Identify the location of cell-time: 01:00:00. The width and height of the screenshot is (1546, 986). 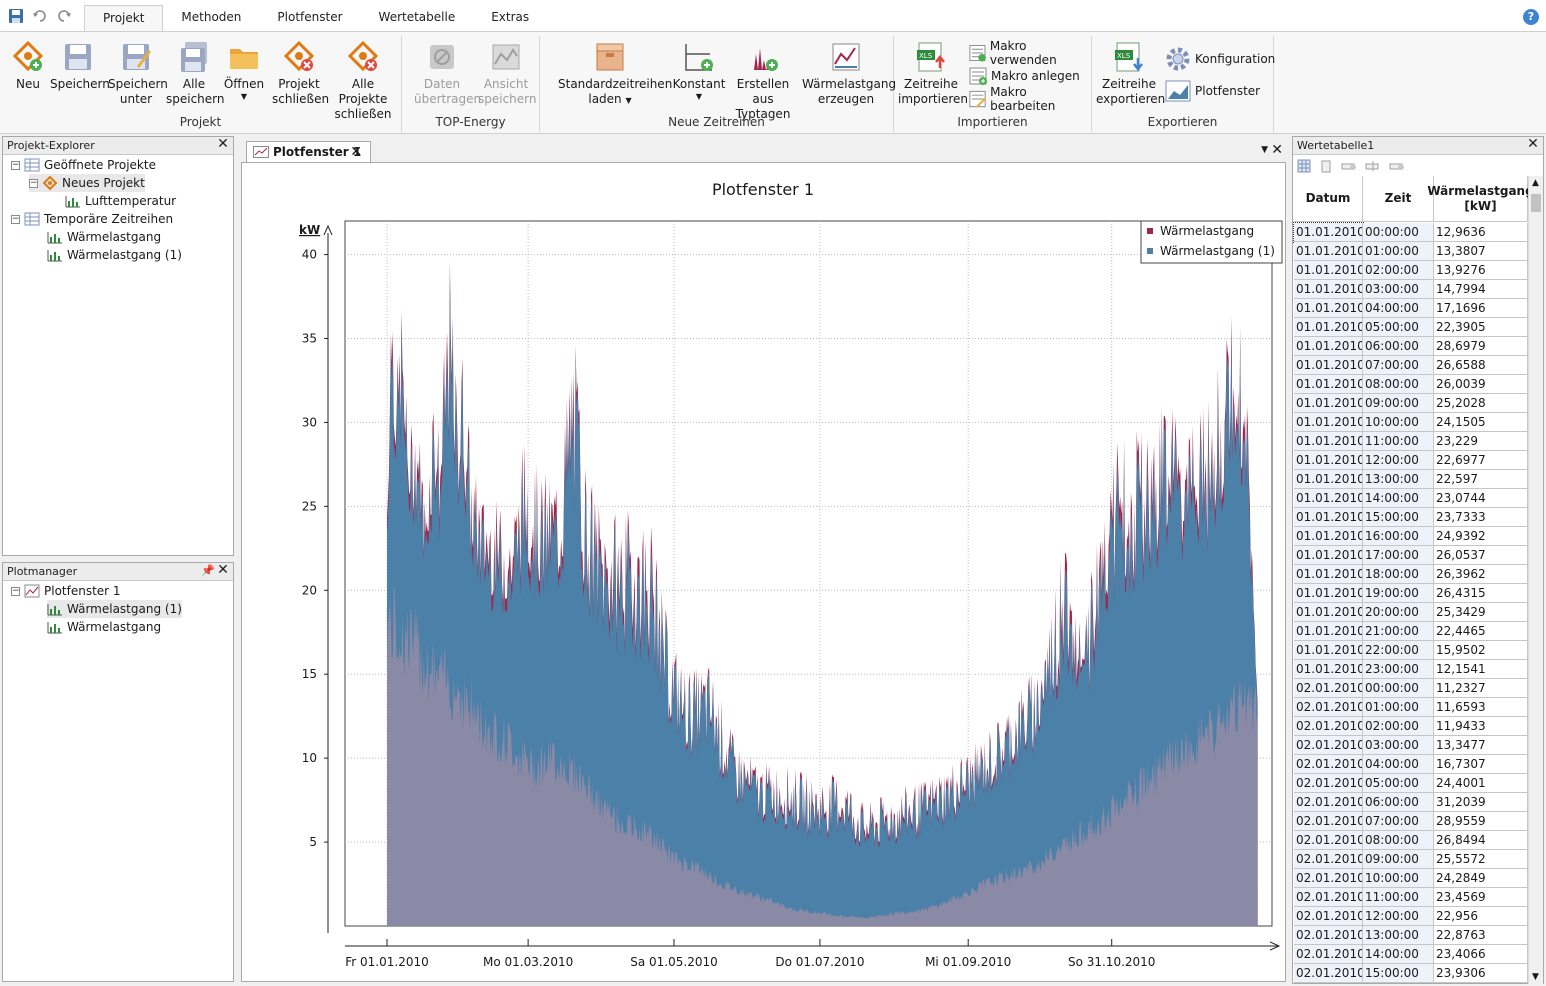
(1398, 251).